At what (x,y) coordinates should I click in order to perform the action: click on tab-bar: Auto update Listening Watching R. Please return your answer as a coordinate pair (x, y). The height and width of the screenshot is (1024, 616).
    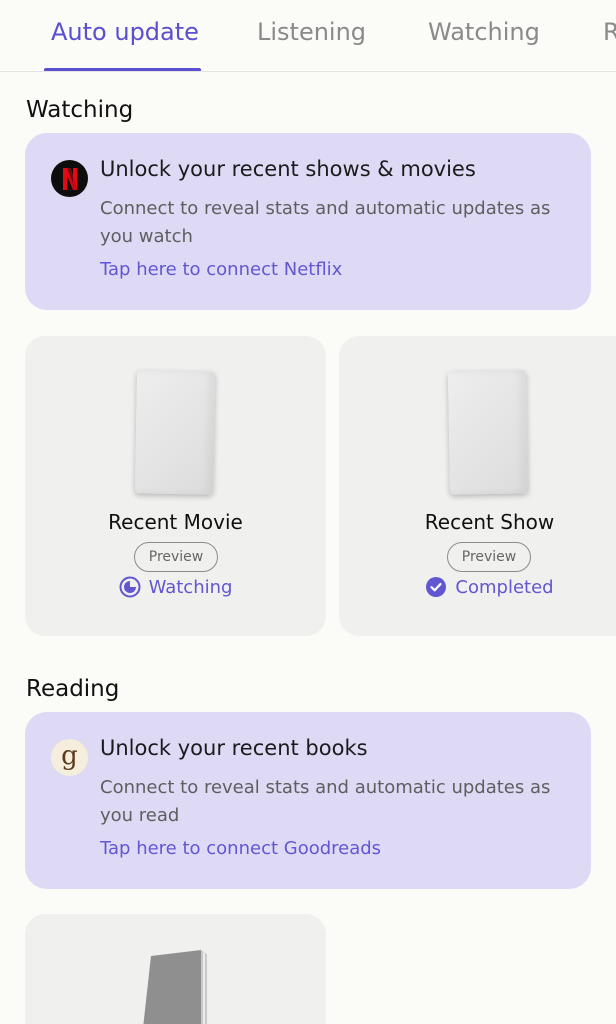
    Looking at the image, I should click on (308, 36).